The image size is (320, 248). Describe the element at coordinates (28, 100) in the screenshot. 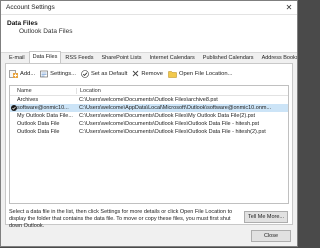

I see `row-name: Archives` at that location.